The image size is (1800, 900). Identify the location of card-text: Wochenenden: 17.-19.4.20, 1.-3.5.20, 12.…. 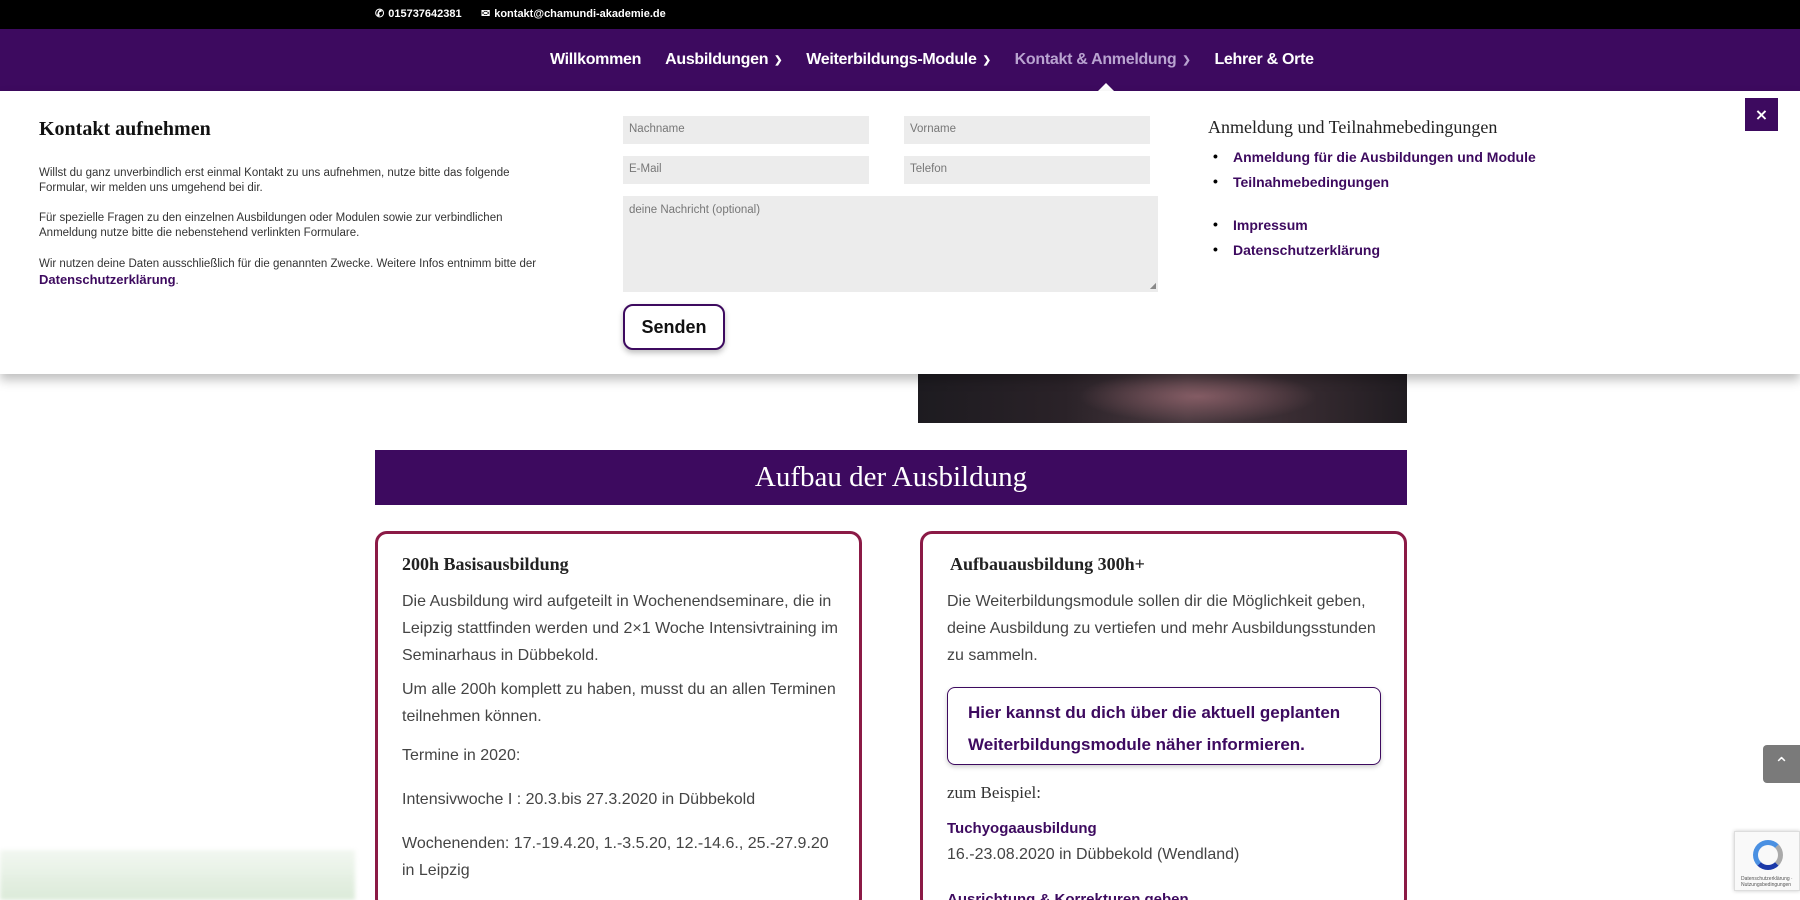
(615, 857).